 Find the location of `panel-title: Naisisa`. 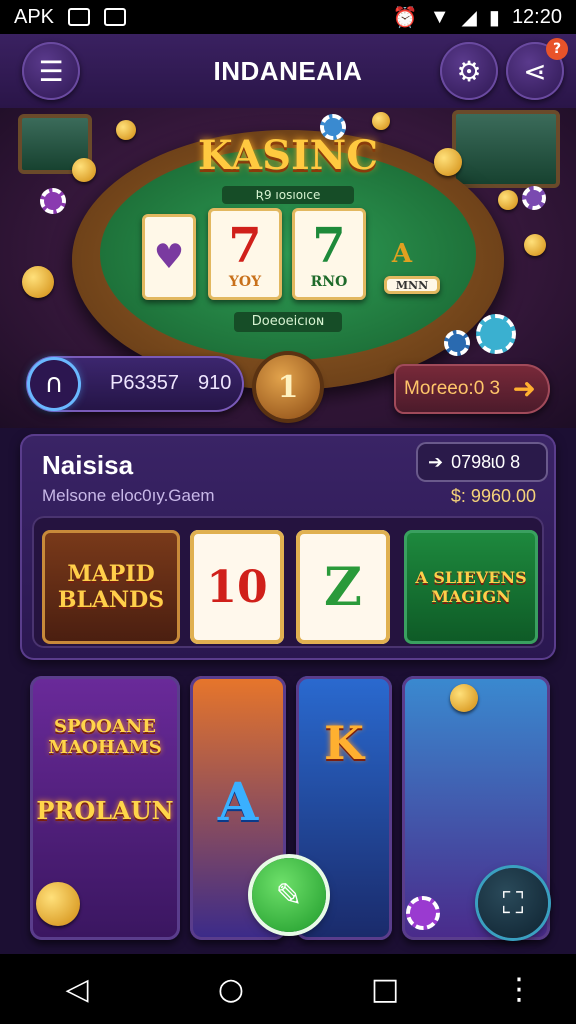

panel-title: Naisisa is located at coordinates (88, 465).